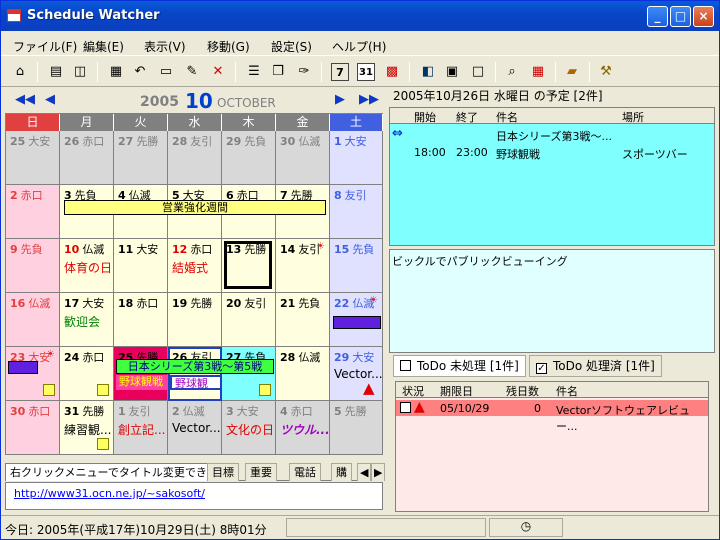 The width and height of the screenshot is (720, 540). What do you see at coordinates (538, 72) in the screenshot?
I see `calendar-jump-icon: ▦` at bounding box center [538, 72].